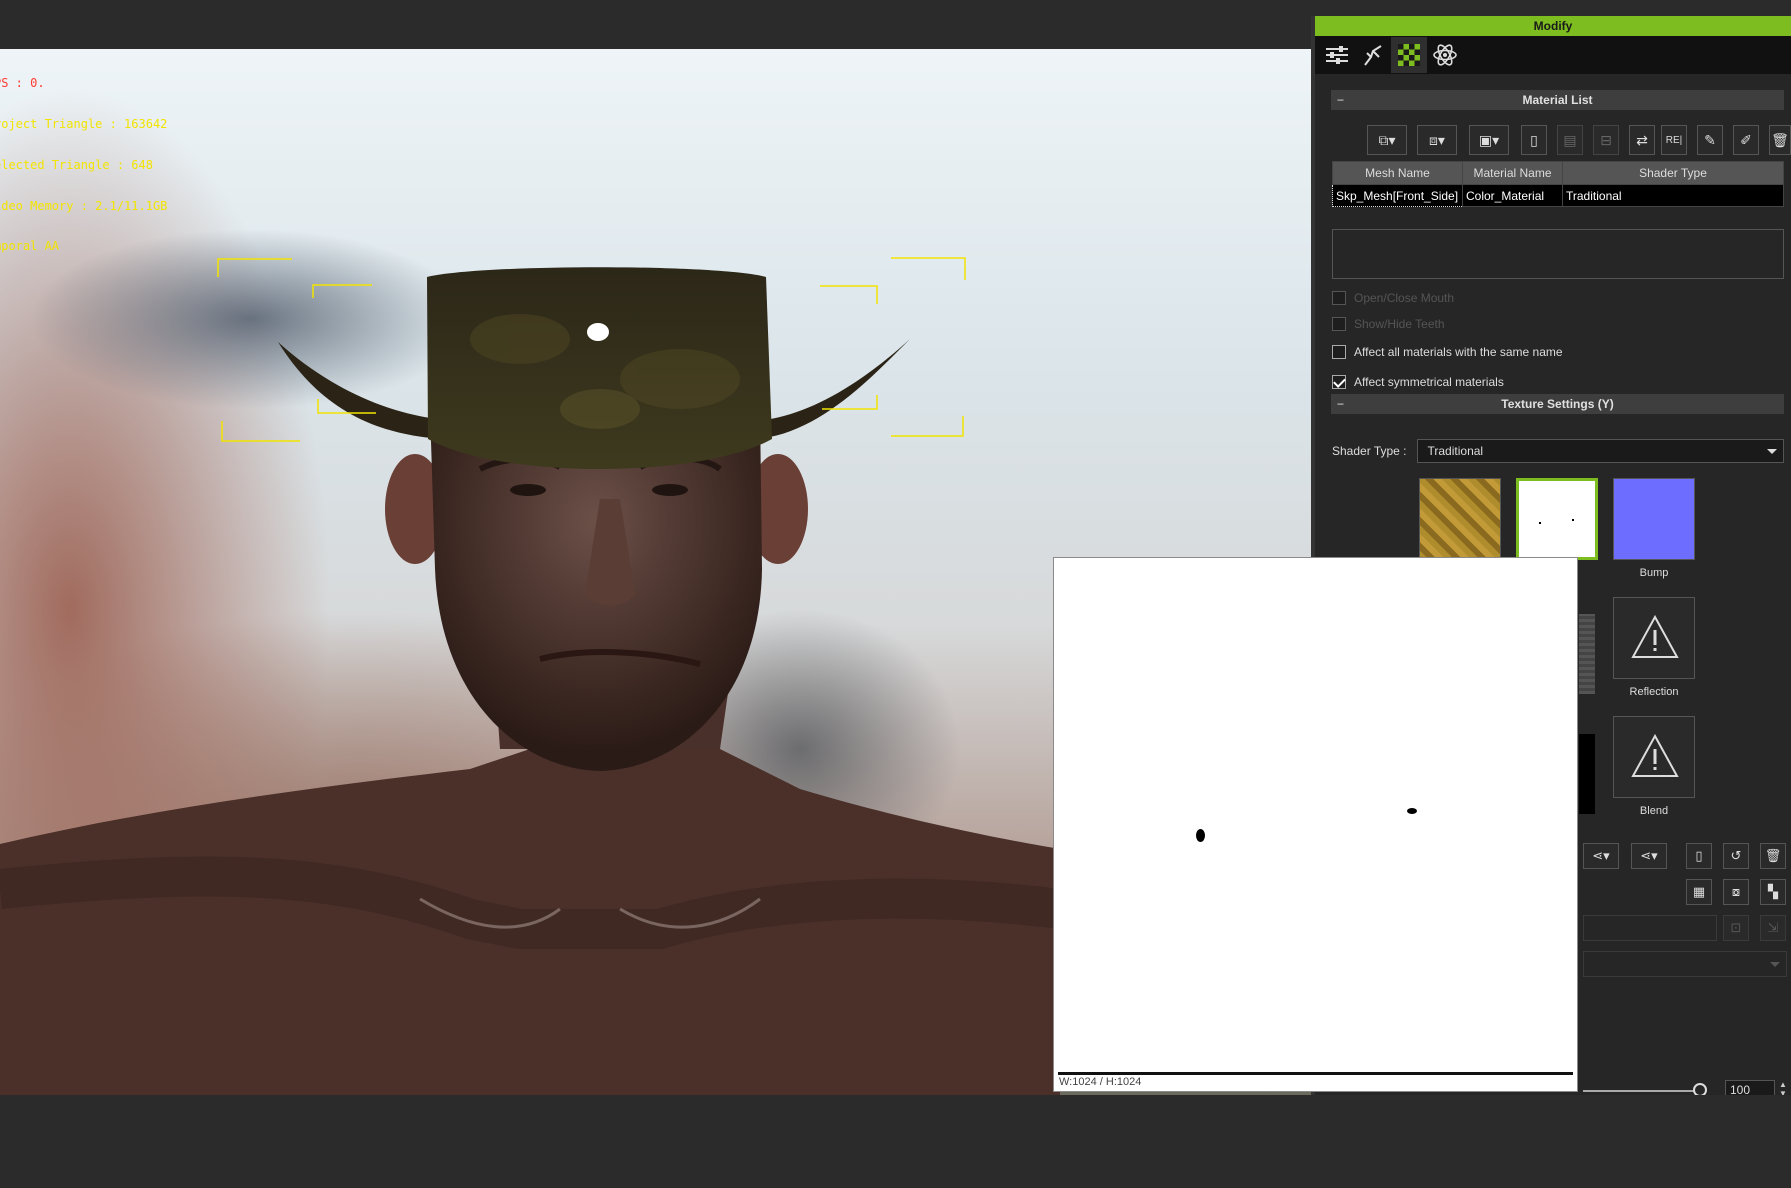 Image resolution: width=1791 pixels, height=1188 pixels. What do you see at coordinates (1339, 382) in the screenshot?
I see `affect-symmetrical-checkbox` at bounding box center [1339, 382].